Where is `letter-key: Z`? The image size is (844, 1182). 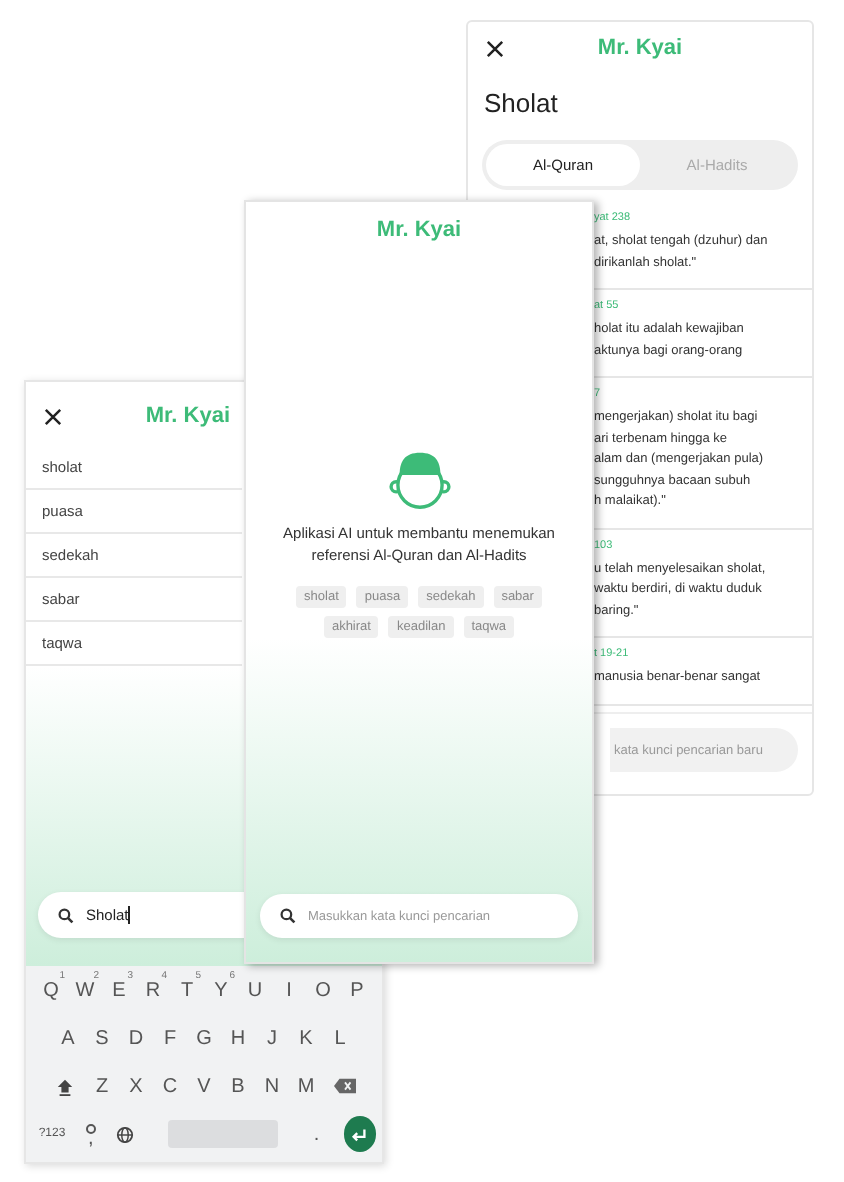 letter-key: Z is located at coordinates (102, 1086).